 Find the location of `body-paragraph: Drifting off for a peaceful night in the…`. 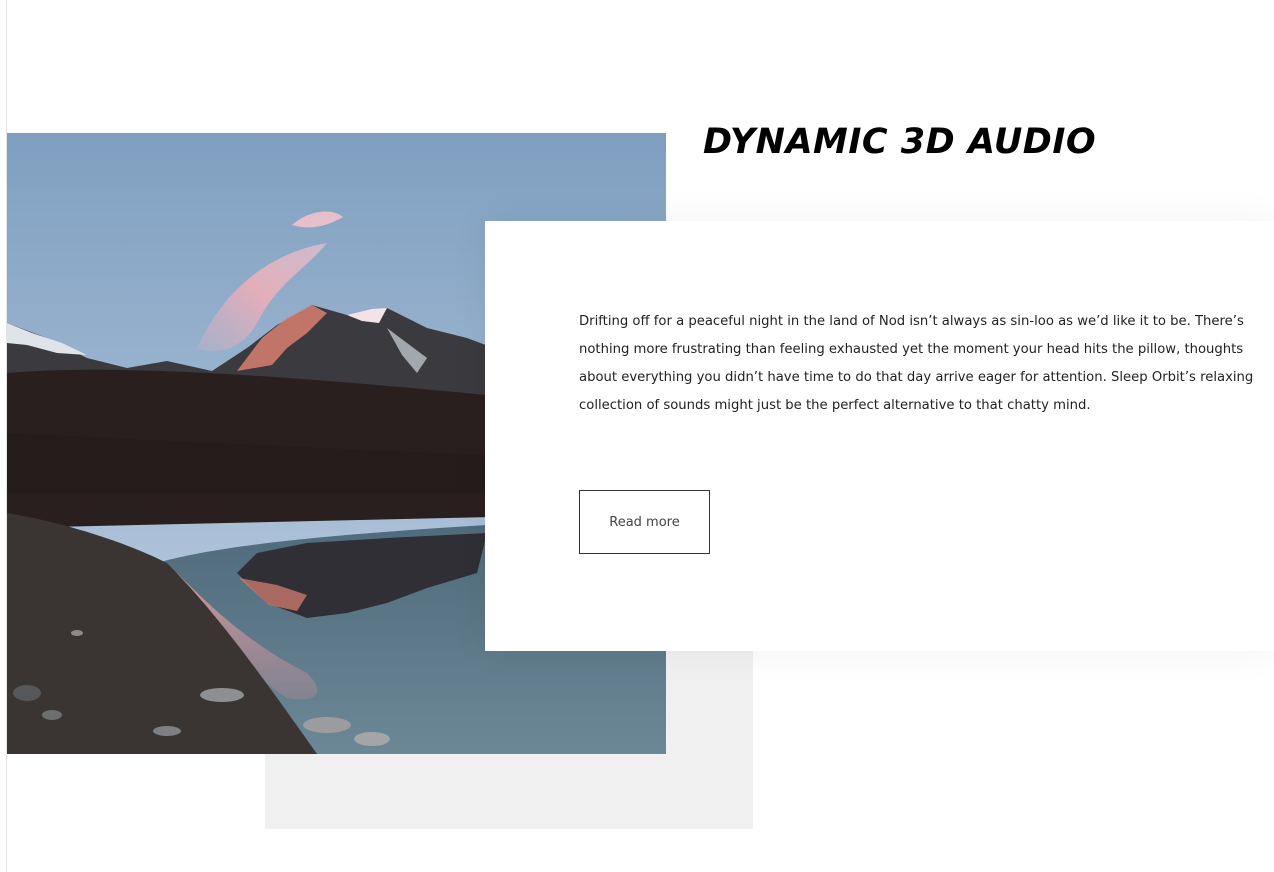

body-paragraph: Drifting off for a peaceful night in the… is located at coordinates (916, 363).